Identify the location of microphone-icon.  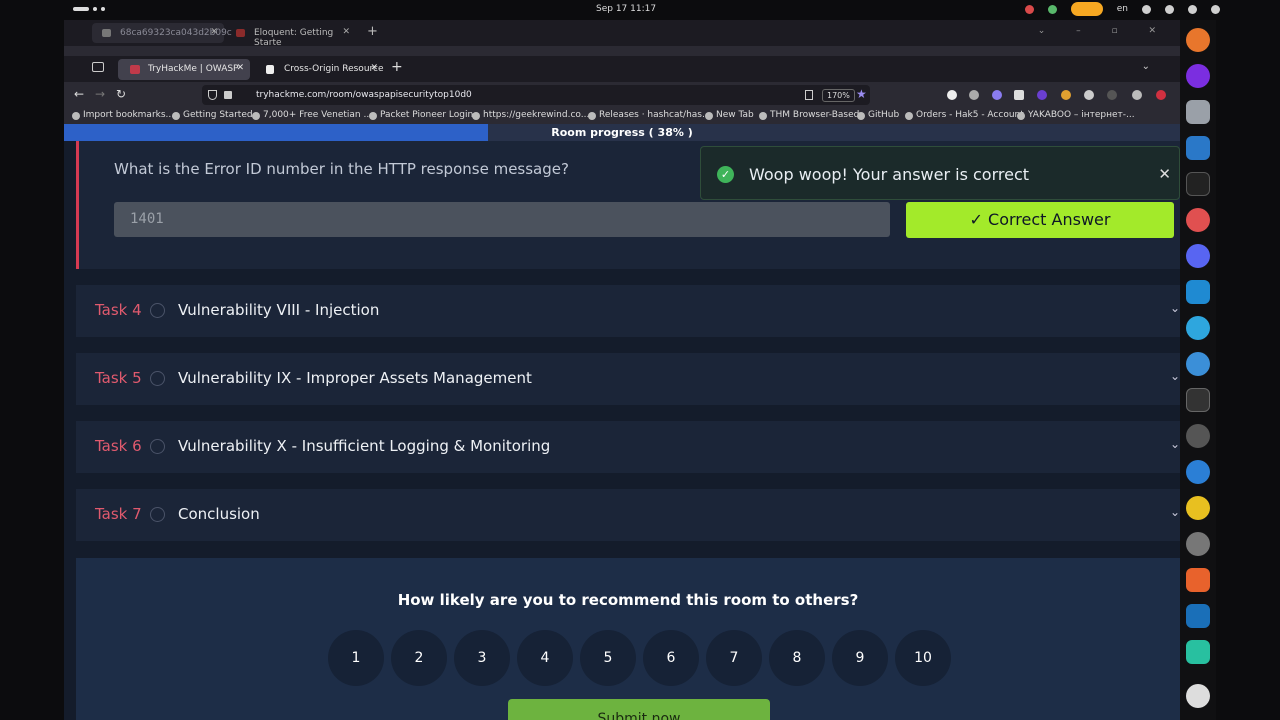
(1146, 9).